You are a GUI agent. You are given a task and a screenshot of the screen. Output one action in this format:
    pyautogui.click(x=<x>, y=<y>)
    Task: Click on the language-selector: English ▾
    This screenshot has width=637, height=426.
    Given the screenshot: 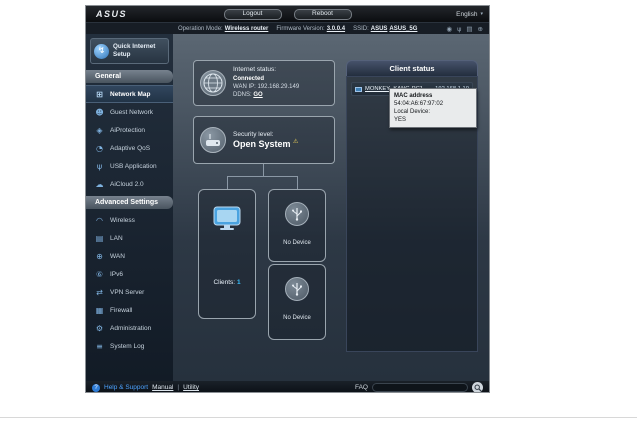 What is the action you would take?
    pyautogui.click(x=469, y=14)
    